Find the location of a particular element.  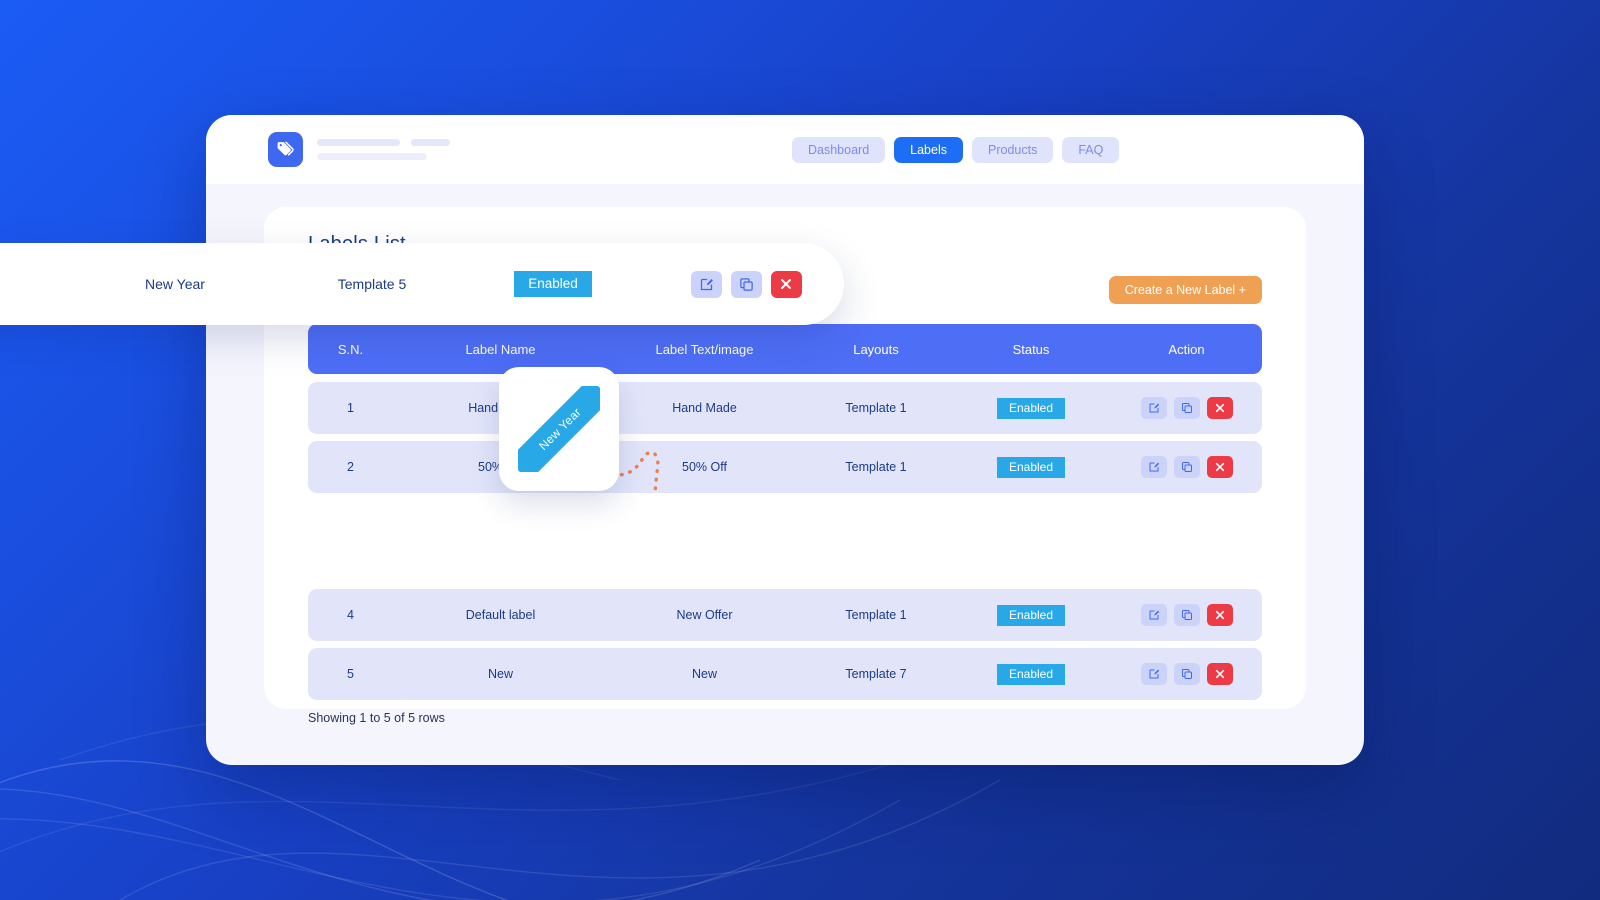

nav-tabs: Dashboard Labels Products FAQ is located at coordinates (956, 149).